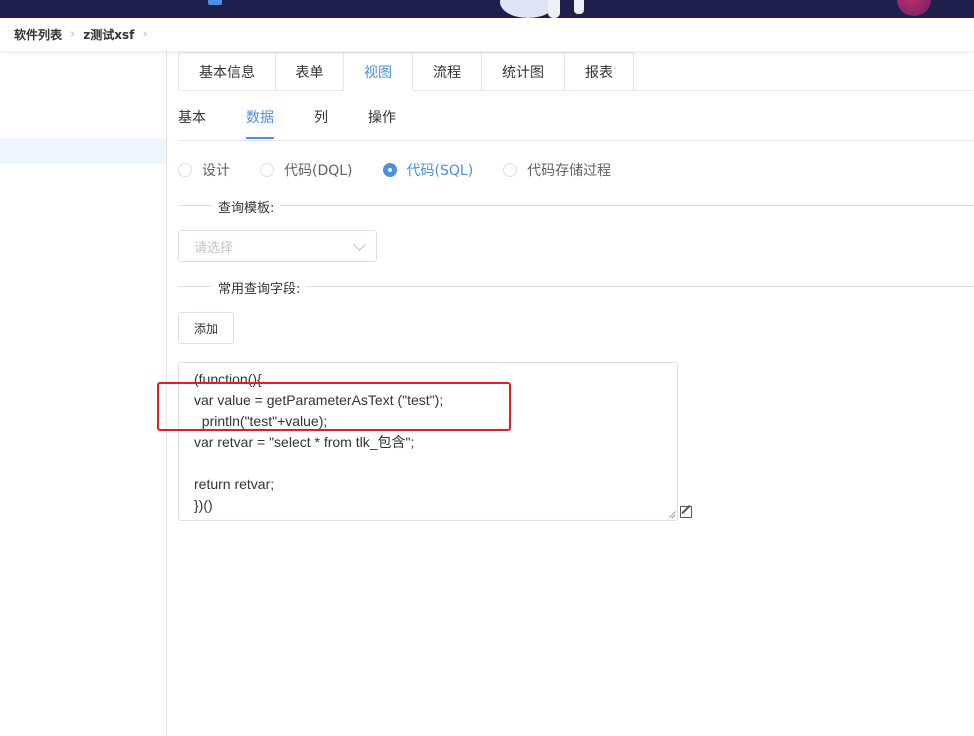  What do you see at coordinates (38, 34) in the screenshot?
I see `breadcrumb-item-software-list: 软件列表` at bounding box center [38, 34].